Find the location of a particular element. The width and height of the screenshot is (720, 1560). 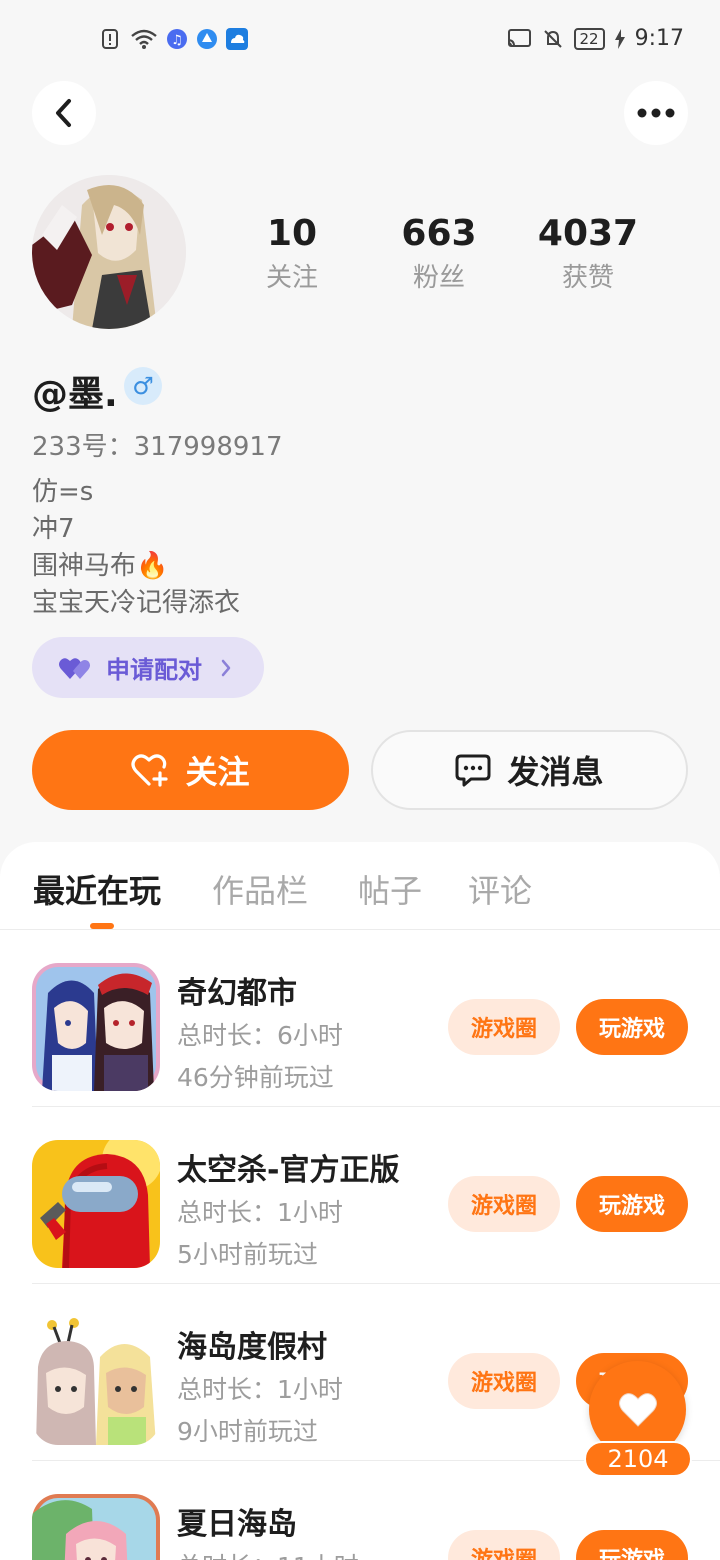

bio: 仿=s 冲7 围神马布🔥 宝宝天冷记得添衣 is located at coordinates (136, 548).